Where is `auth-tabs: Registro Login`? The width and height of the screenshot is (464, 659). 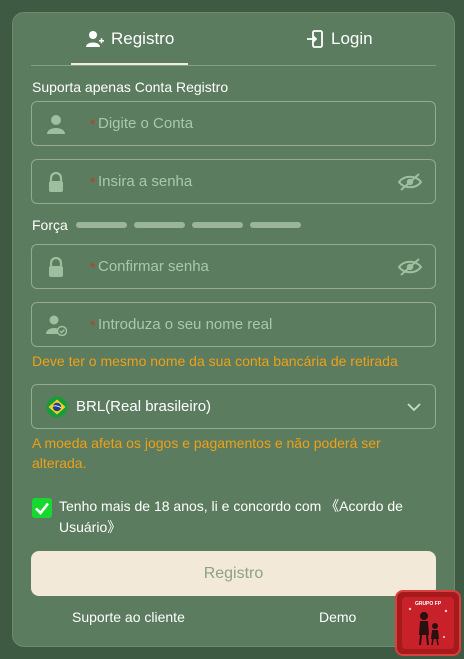
auth-tabs: Registro Login is located at coordinates (233, 39).